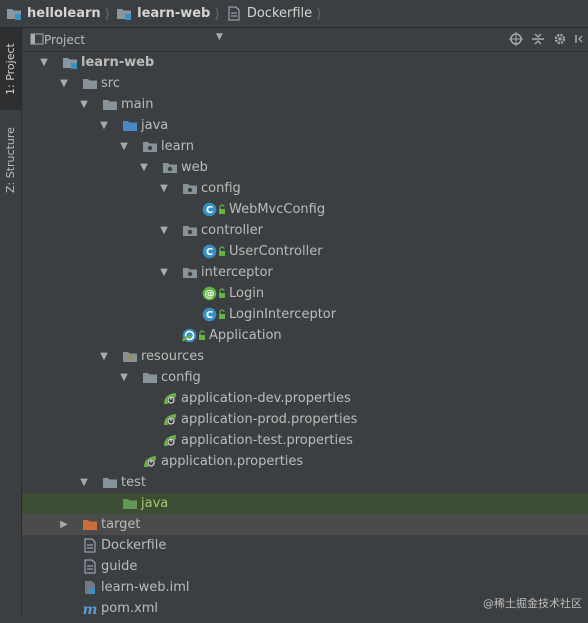  What do you see at coordinates (305, 272) in the screenshot?
I see `tree-node-interceptor: ▼ interceptor` at bounding box center [305, 272].